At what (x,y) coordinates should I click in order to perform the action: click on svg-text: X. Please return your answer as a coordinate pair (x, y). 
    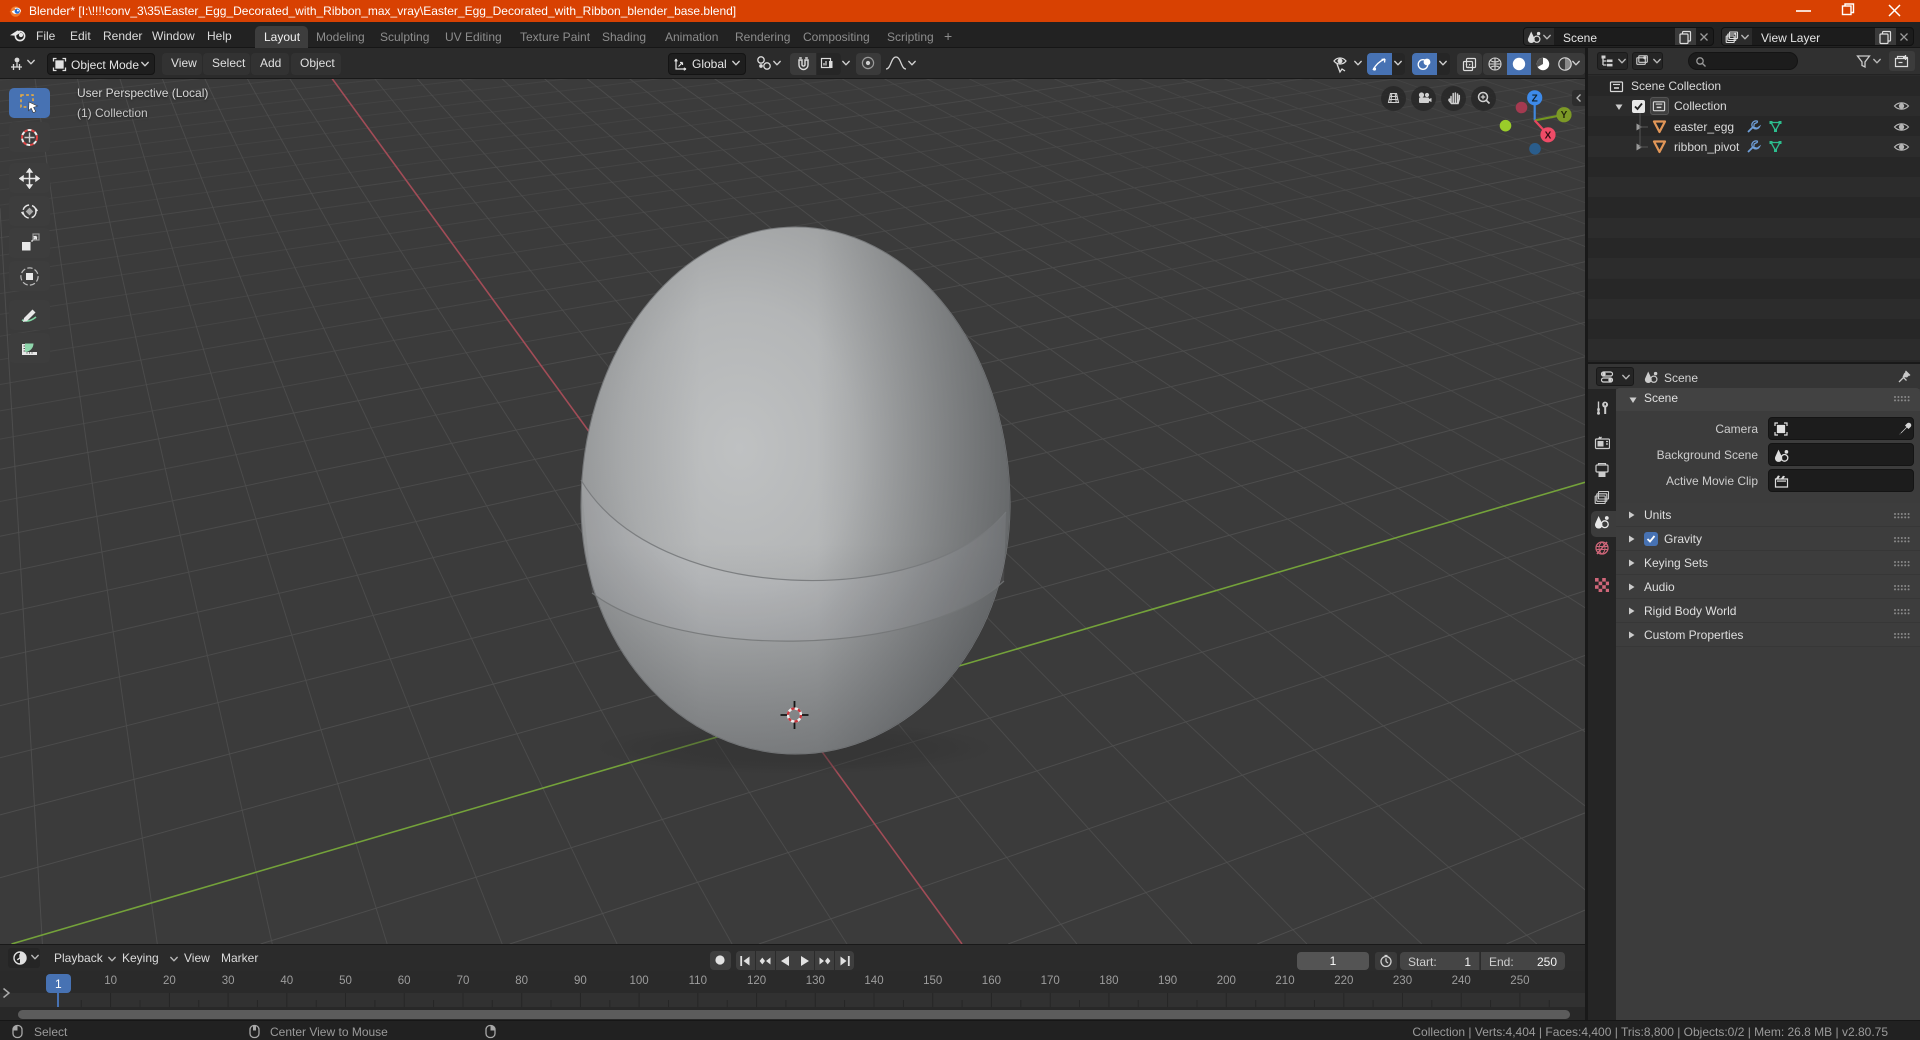
    Looking at the image, I should click on (1548, 135).